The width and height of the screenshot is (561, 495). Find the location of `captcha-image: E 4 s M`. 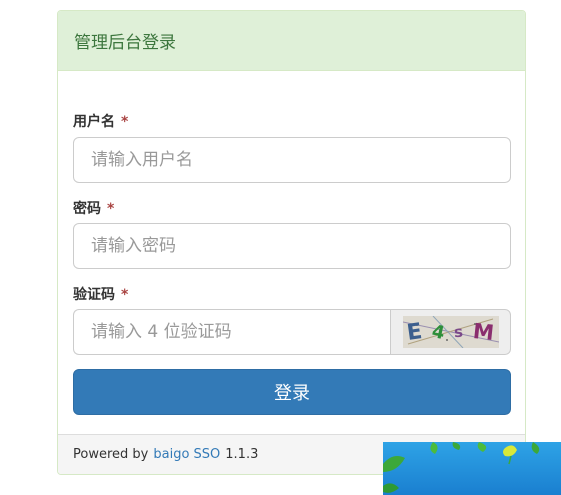

captcha-image: E 4 s M is located at coordinates (450, 332).